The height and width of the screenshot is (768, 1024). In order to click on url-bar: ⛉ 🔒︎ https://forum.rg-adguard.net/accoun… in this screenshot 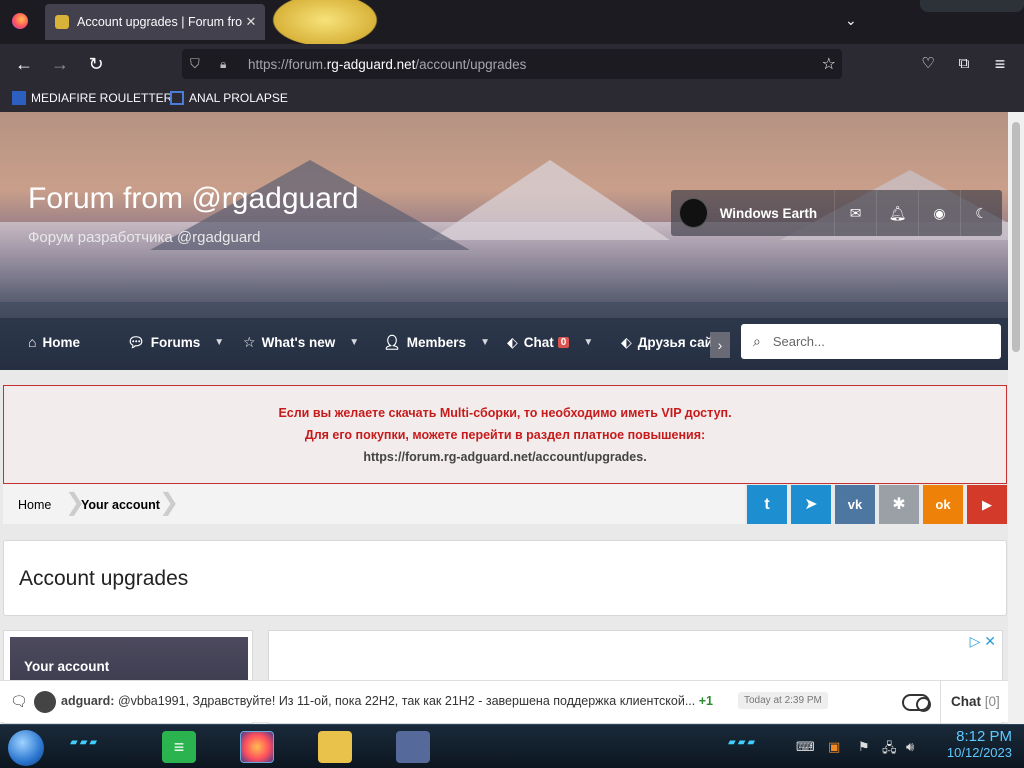, I will do `click(512, 64)`.